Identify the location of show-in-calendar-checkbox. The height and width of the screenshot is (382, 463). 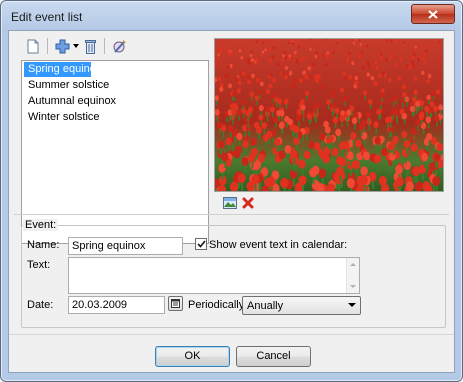
(201, 244).